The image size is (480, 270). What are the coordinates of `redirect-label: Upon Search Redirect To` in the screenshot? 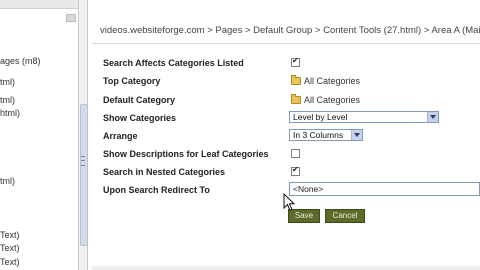 It's located at (156, 190).